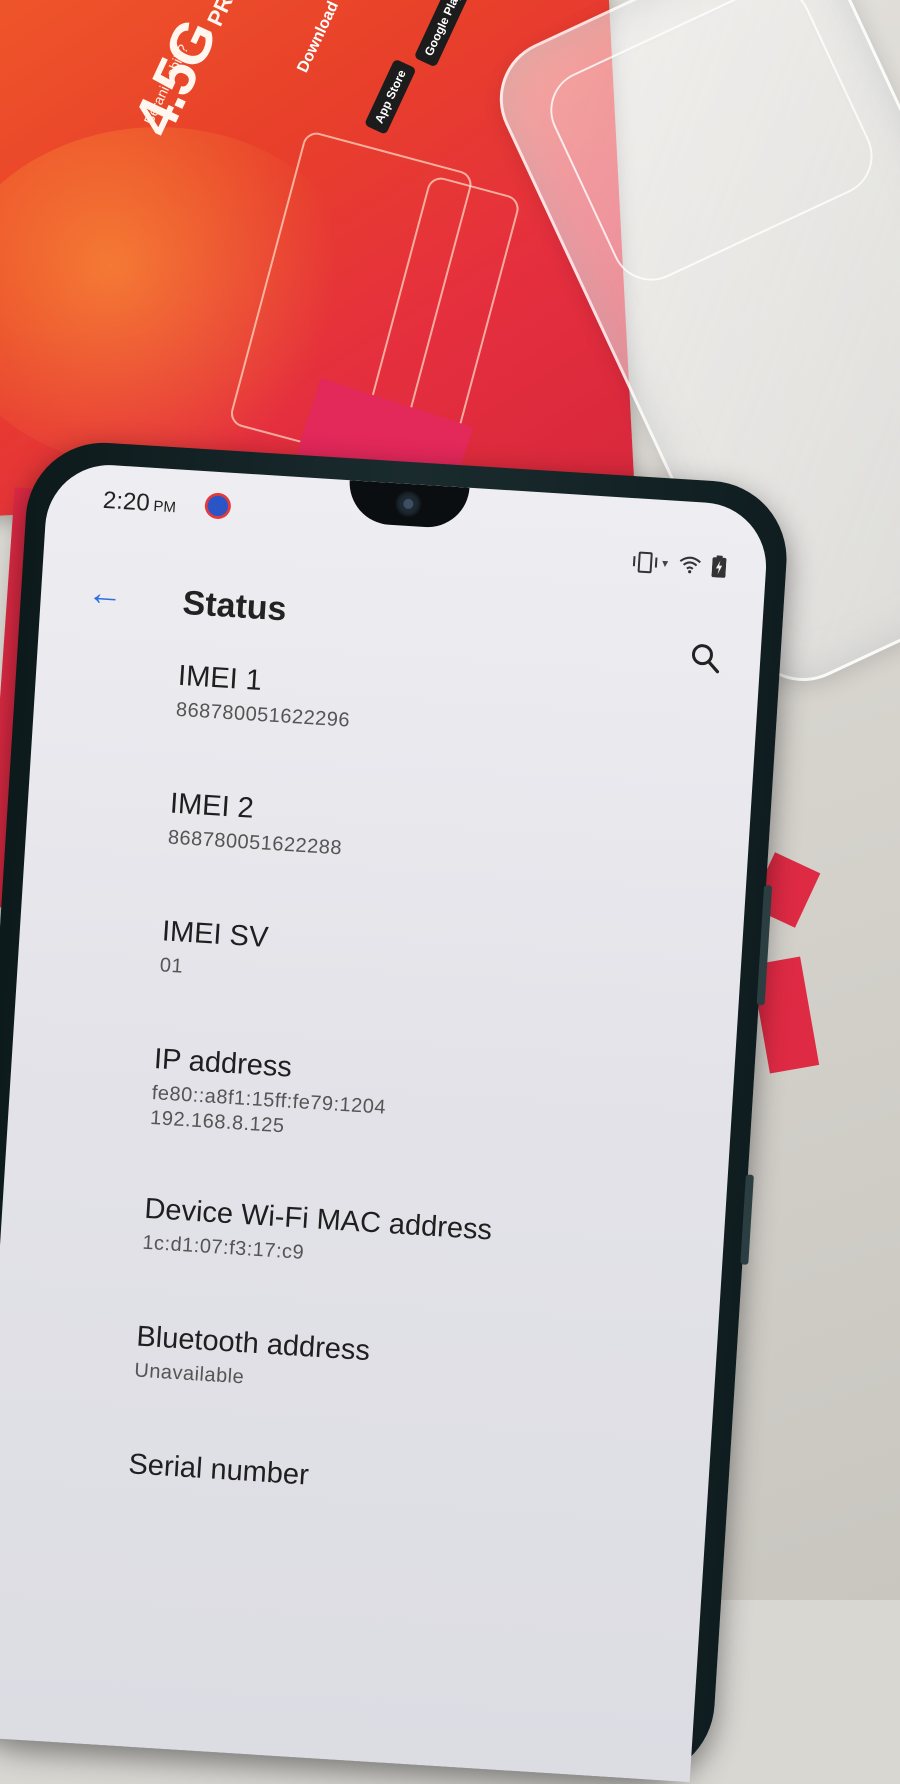 The width and height of the screenshot is (900, 1784). What do you see at coordinates (318, 38) in the screenshot?
I see `pack-download-label: Download` at bounding box center [318, 38].